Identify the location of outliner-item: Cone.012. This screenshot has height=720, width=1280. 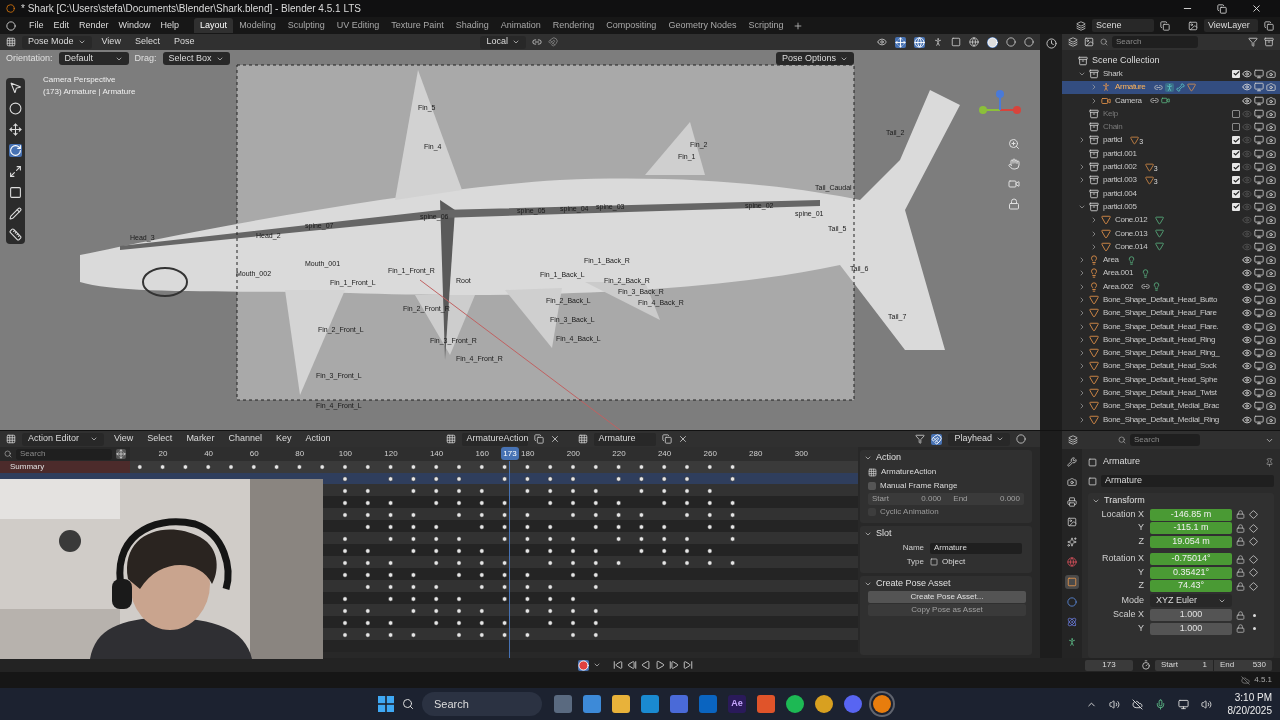
(1171, 220).